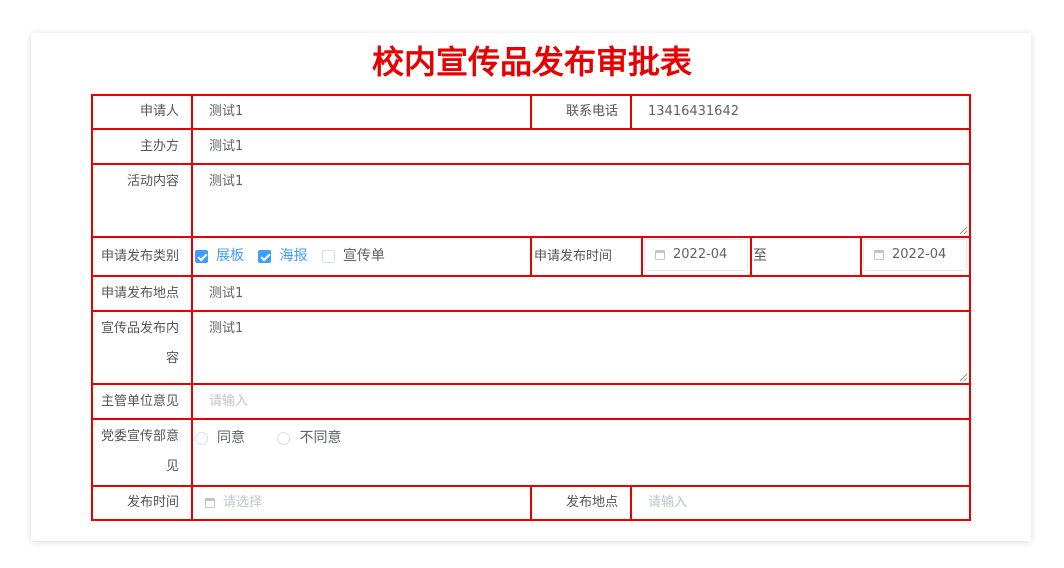  I want to click on radio-agree: 同意, so click(220, 438).